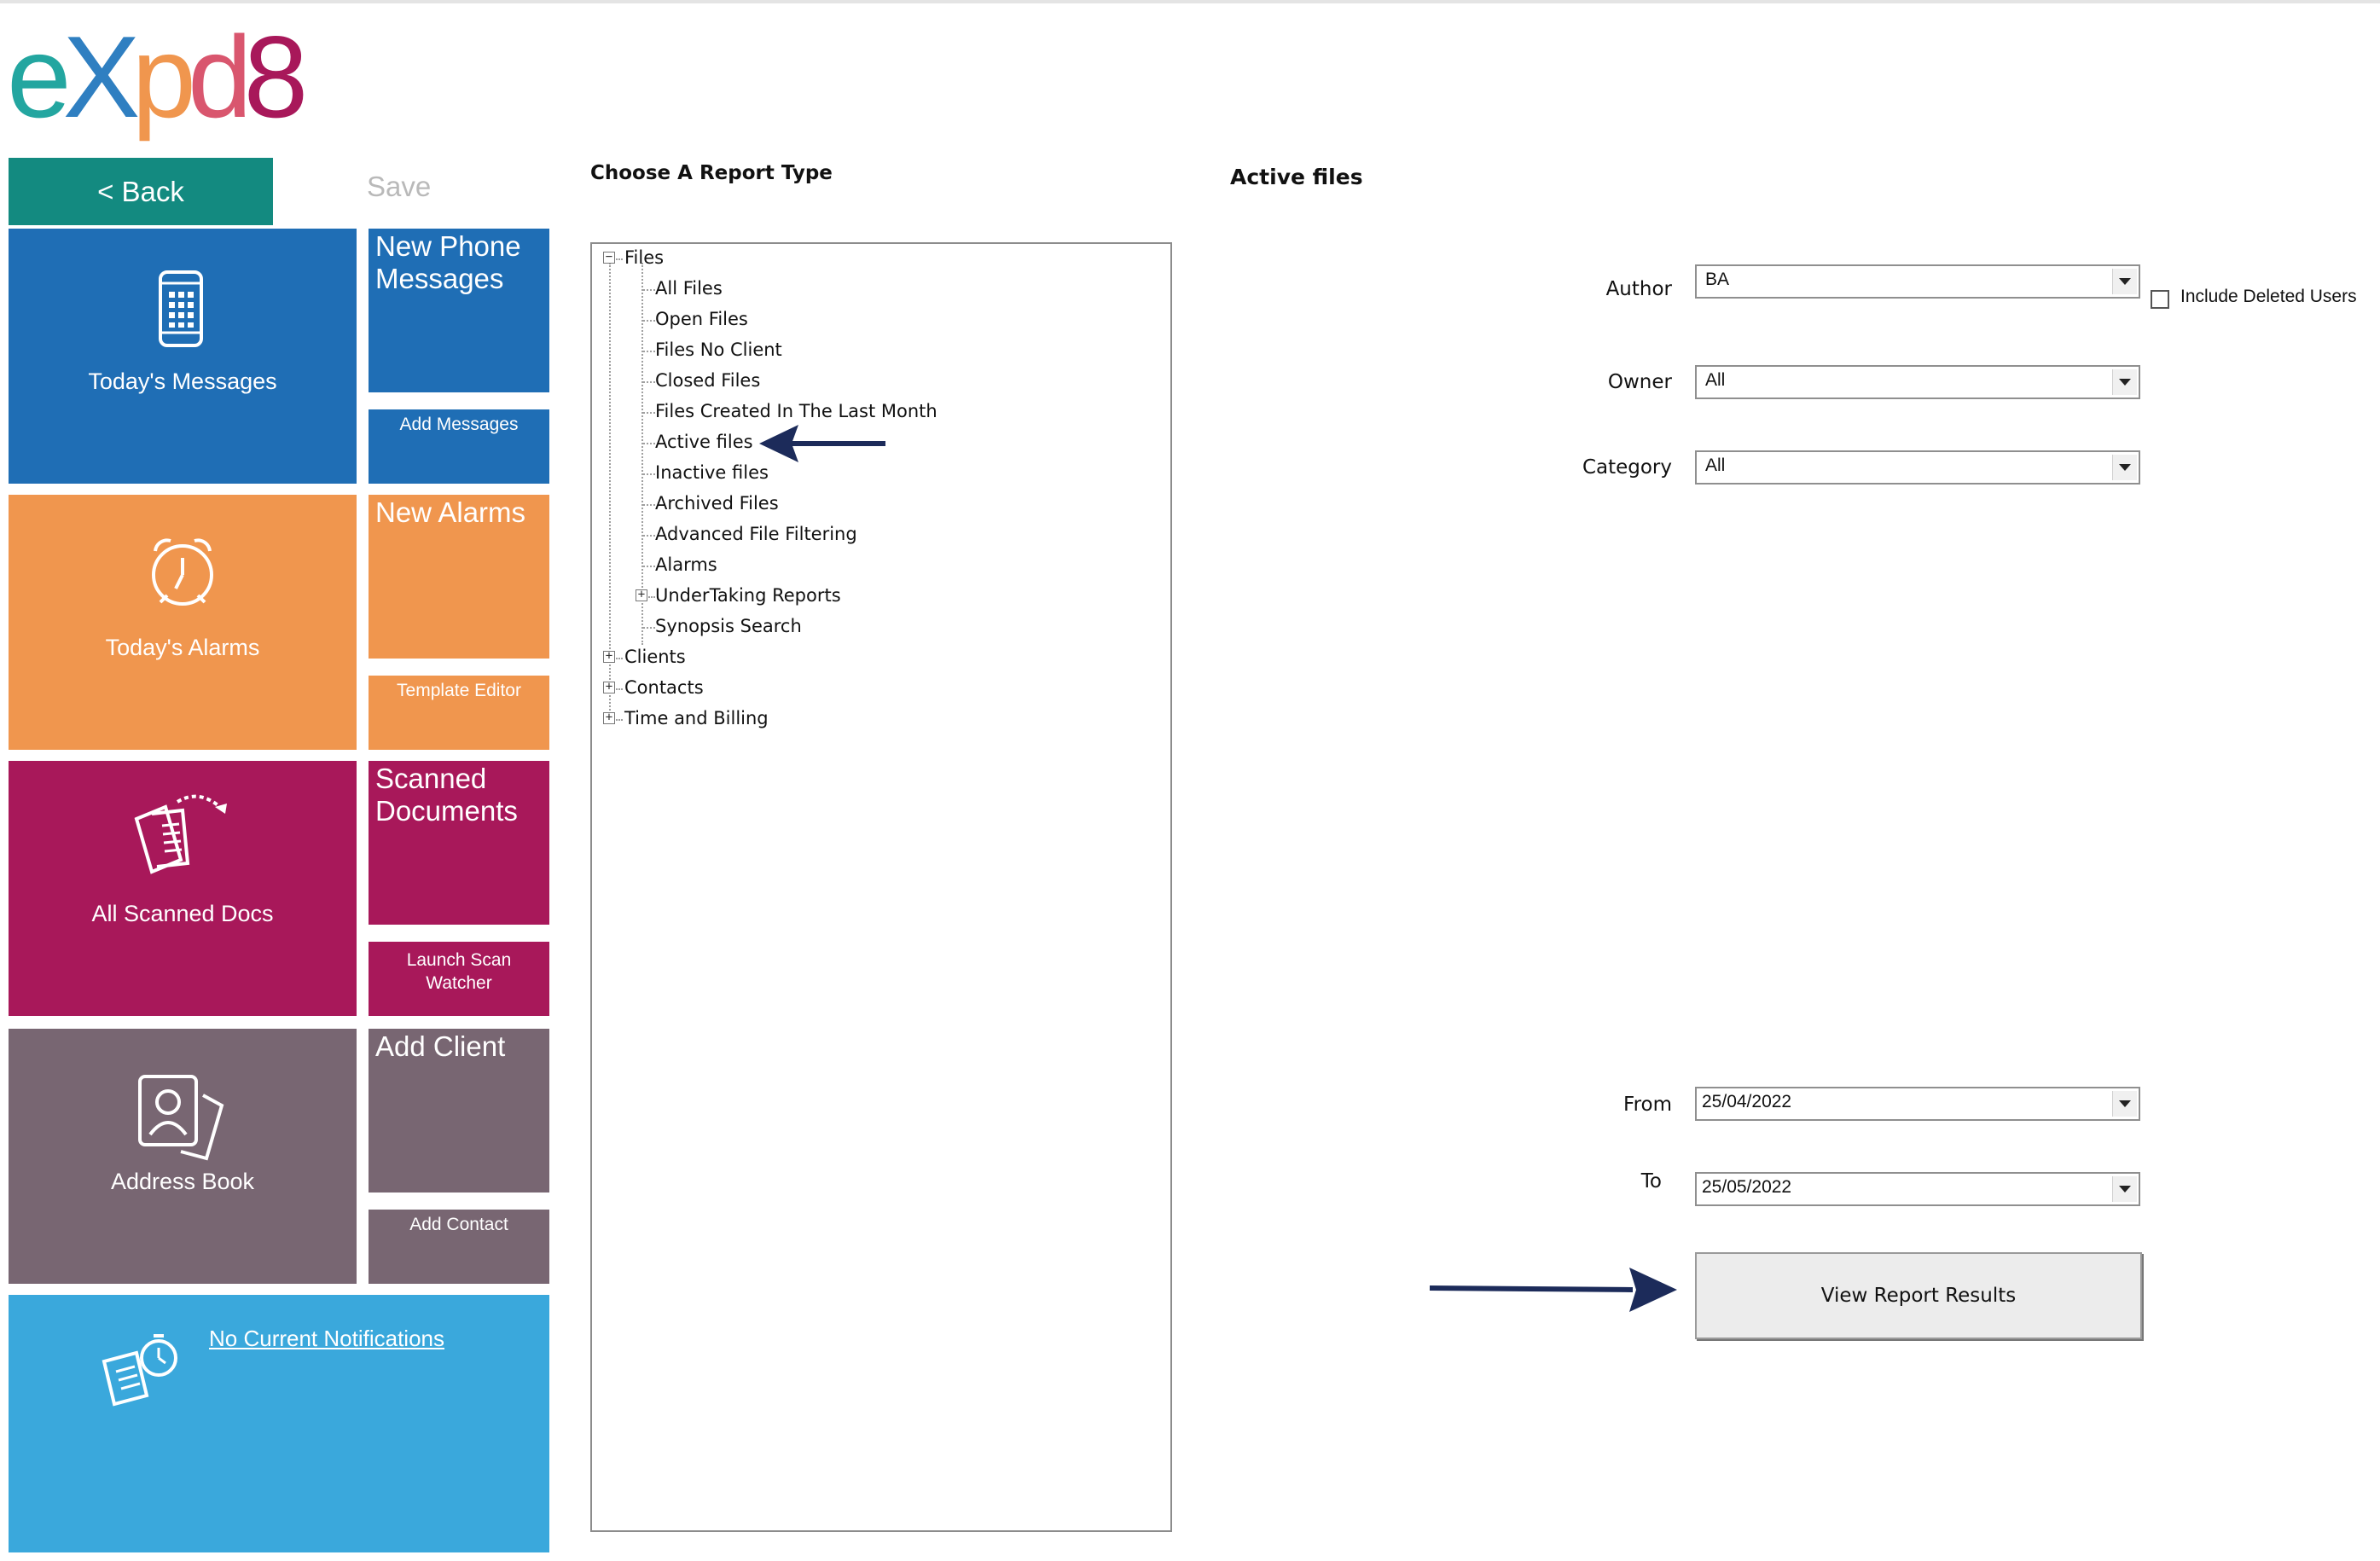  I want to click on back-button: < Back, so click(141, 191).